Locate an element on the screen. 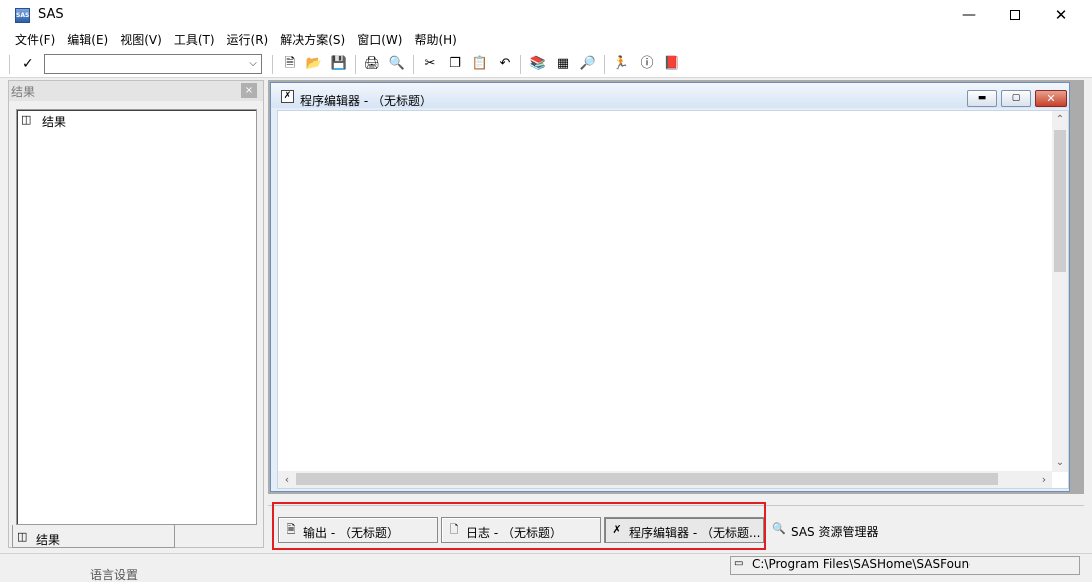 The height and width of the screenshot is (582, 1092). paste-icon: 📋 is located at coordinates (480, 64).